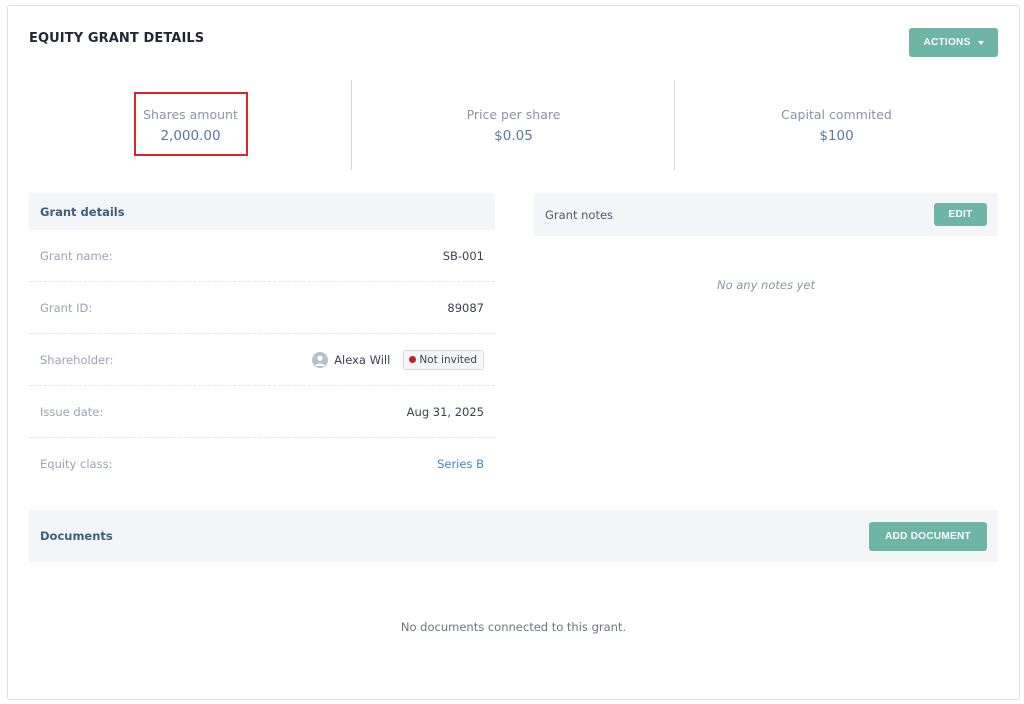  Describe the element at coordinates (448, 359) in the screenshot. I see `status-badge-label: Not invited` at that location.